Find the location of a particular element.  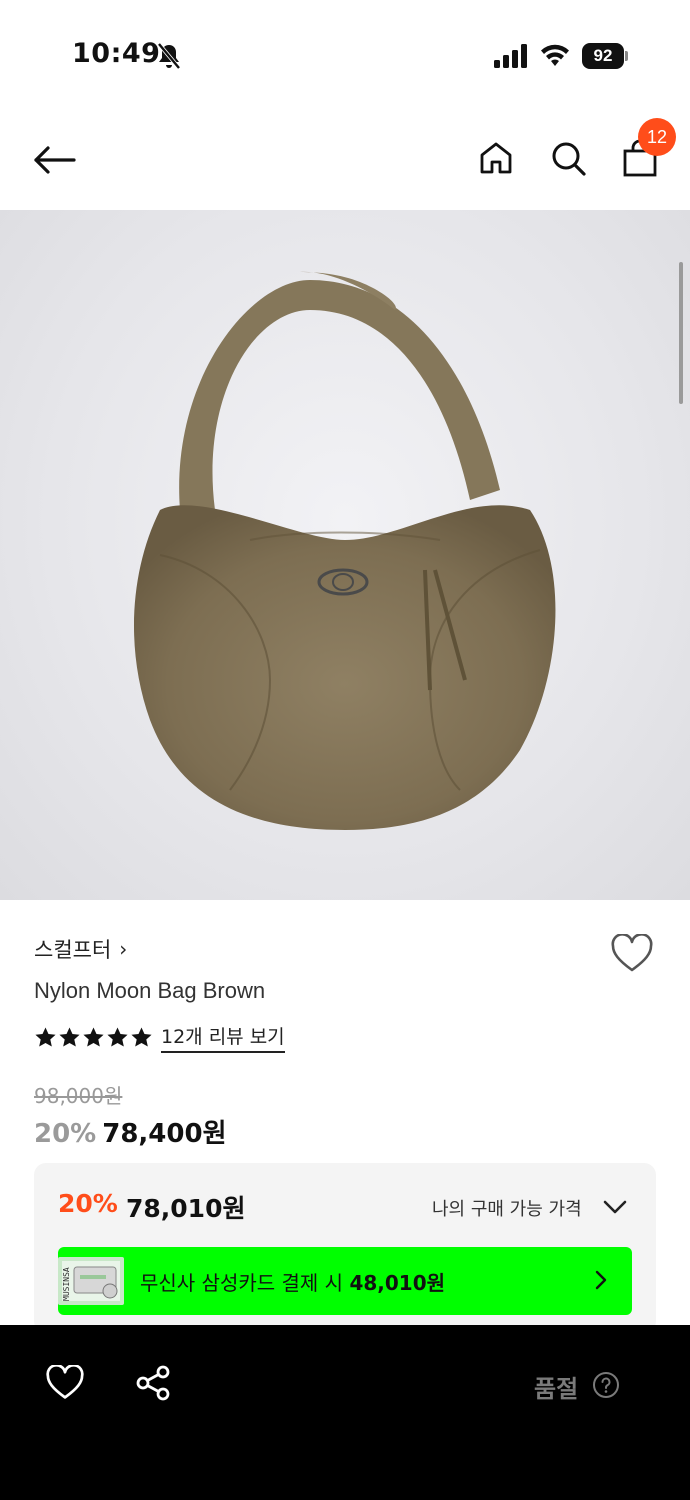

price-row: 20% 78,400원 is located at coordinates (130, 1131).